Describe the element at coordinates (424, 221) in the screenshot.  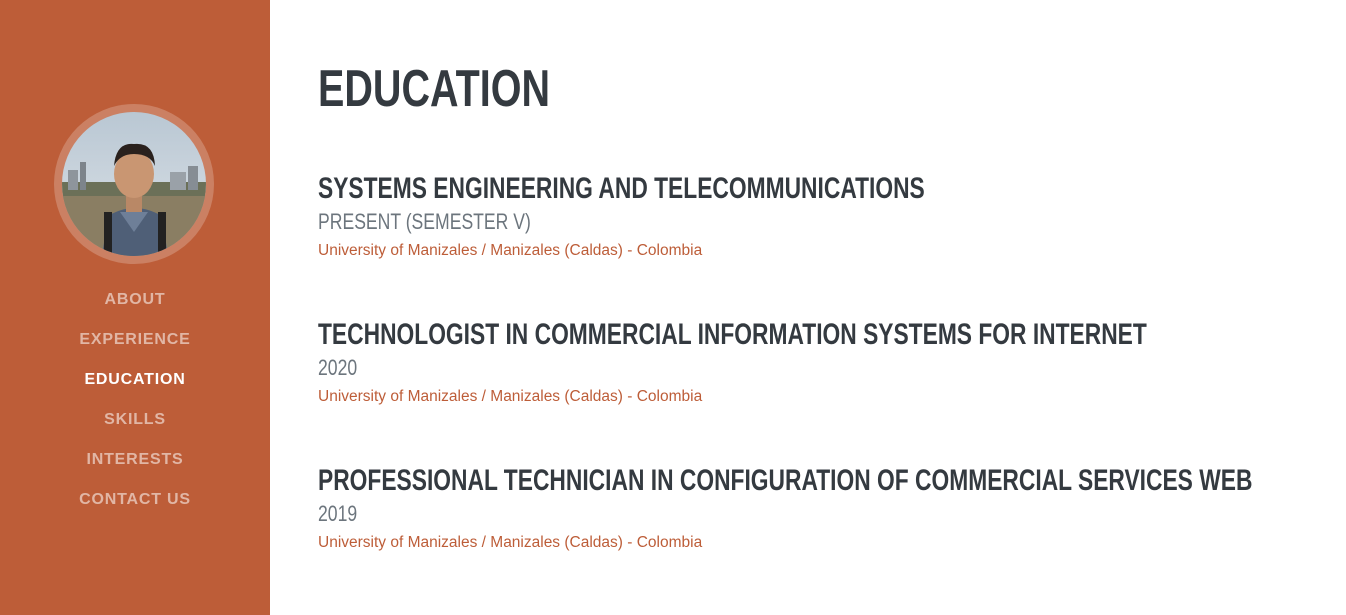
I see `entry-subtitle: PRESENT (SEMESTER V)` at that location.